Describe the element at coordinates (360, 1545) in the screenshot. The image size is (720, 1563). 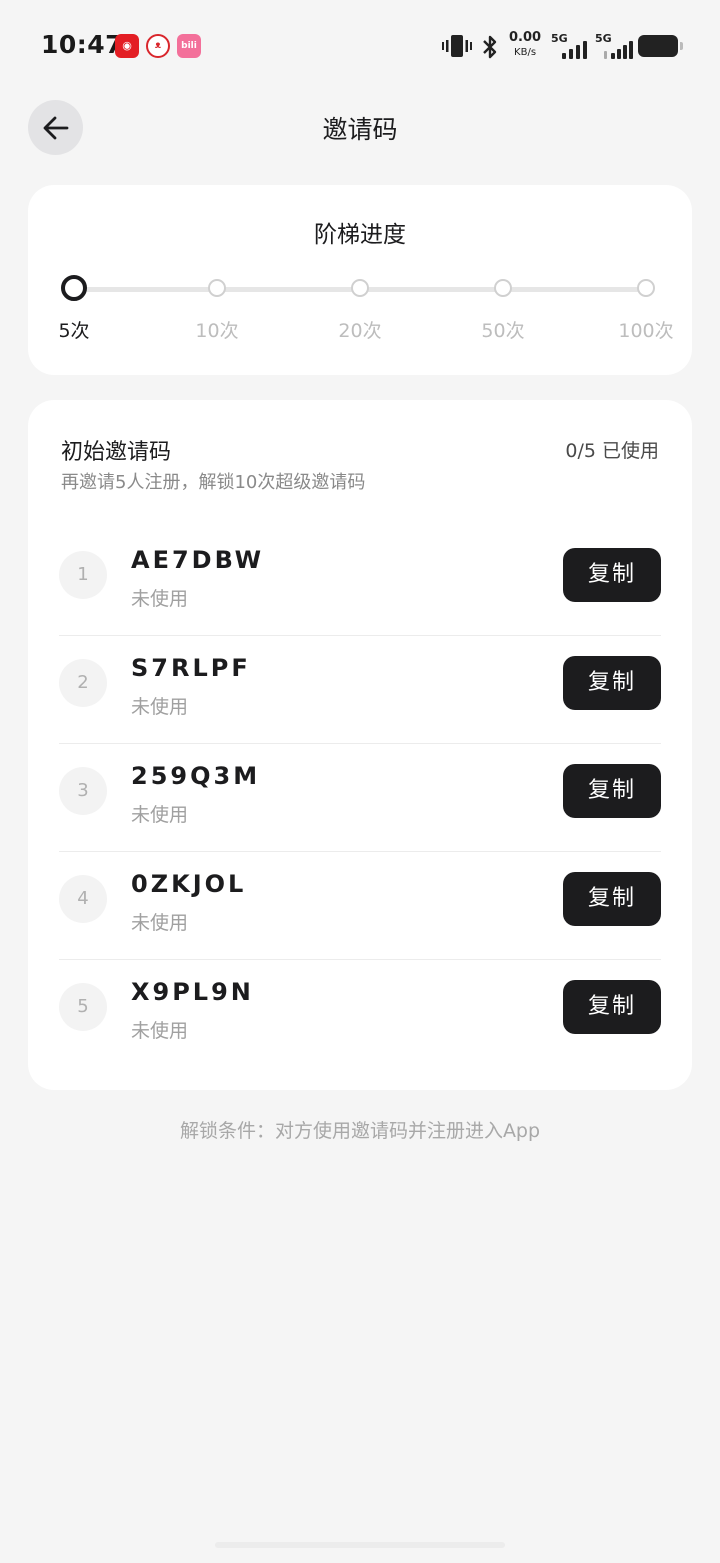
I see `home-indicator` at that location.